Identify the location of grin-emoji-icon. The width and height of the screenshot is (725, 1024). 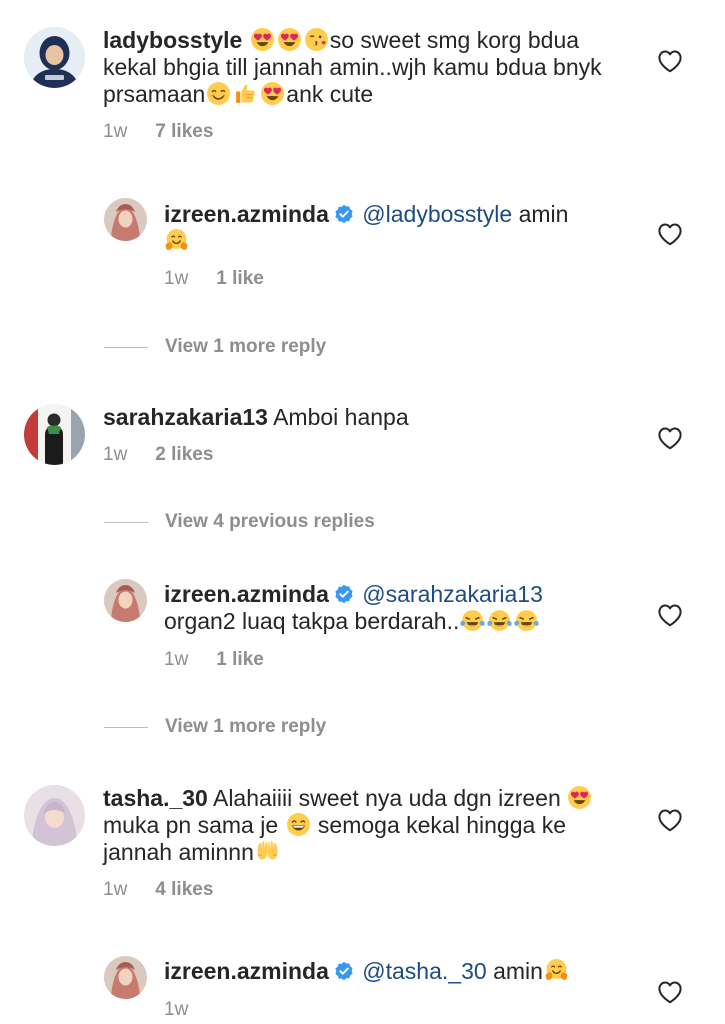
(298, 824).